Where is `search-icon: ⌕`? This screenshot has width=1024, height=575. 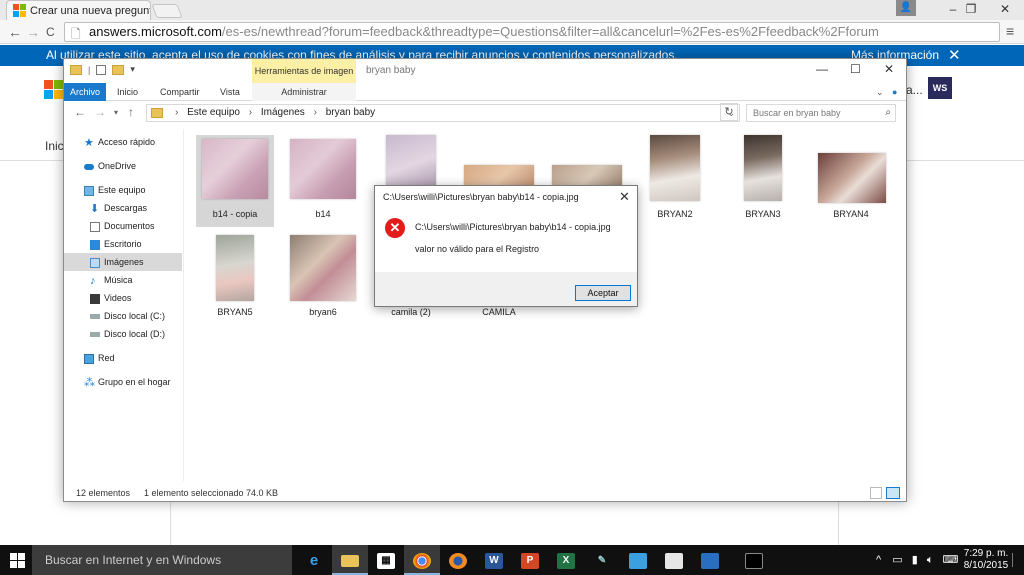 search-icon: ⌕ is located at coordinates (888, 112).